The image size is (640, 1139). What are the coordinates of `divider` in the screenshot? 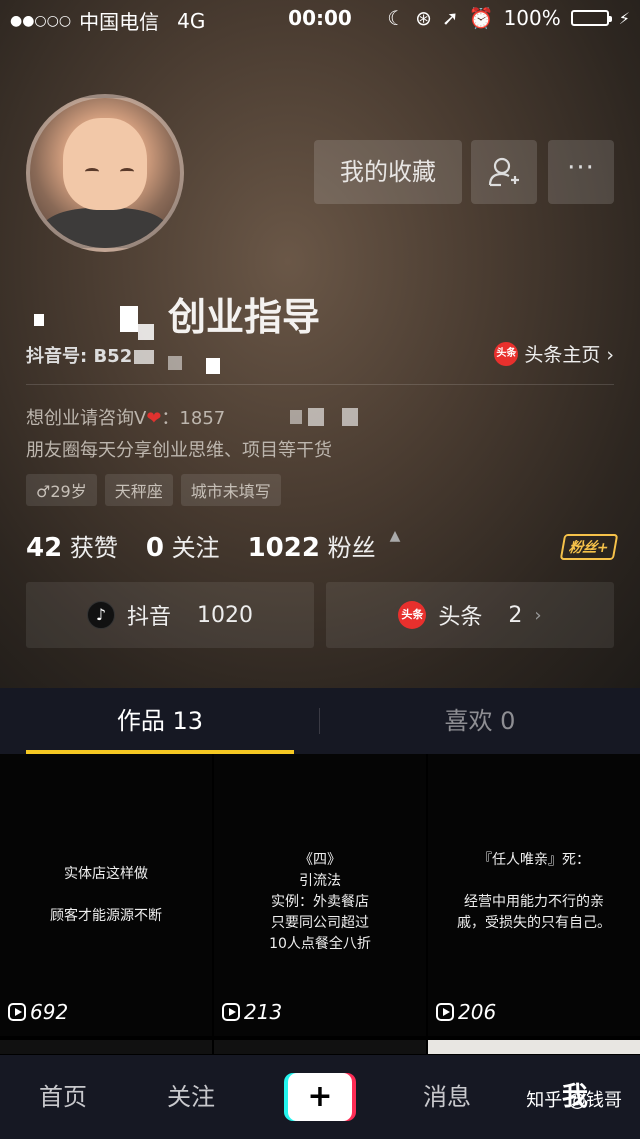 It's located at (320, 384).